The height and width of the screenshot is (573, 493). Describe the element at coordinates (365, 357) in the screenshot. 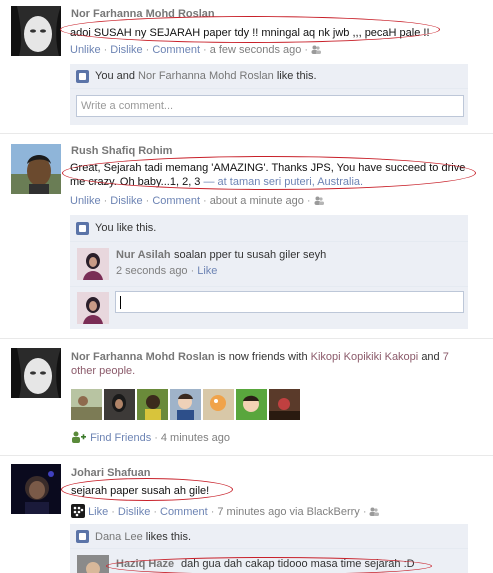

I see `friend-link: Kikopi Kopikiki Kakopi` at that location.